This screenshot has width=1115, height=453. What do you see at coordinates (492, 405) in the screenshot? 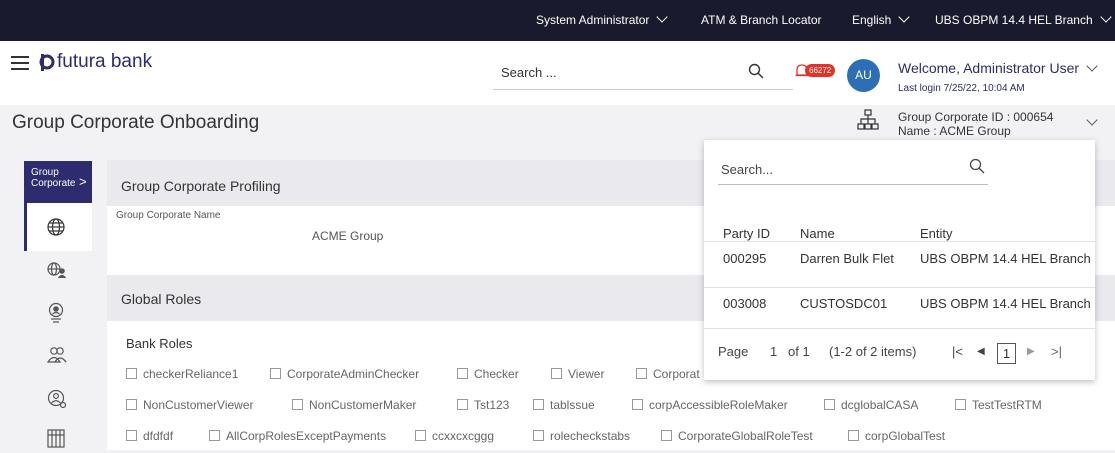
I see `role-checkbox-label: Tst123` at bounding box center [492, 405].